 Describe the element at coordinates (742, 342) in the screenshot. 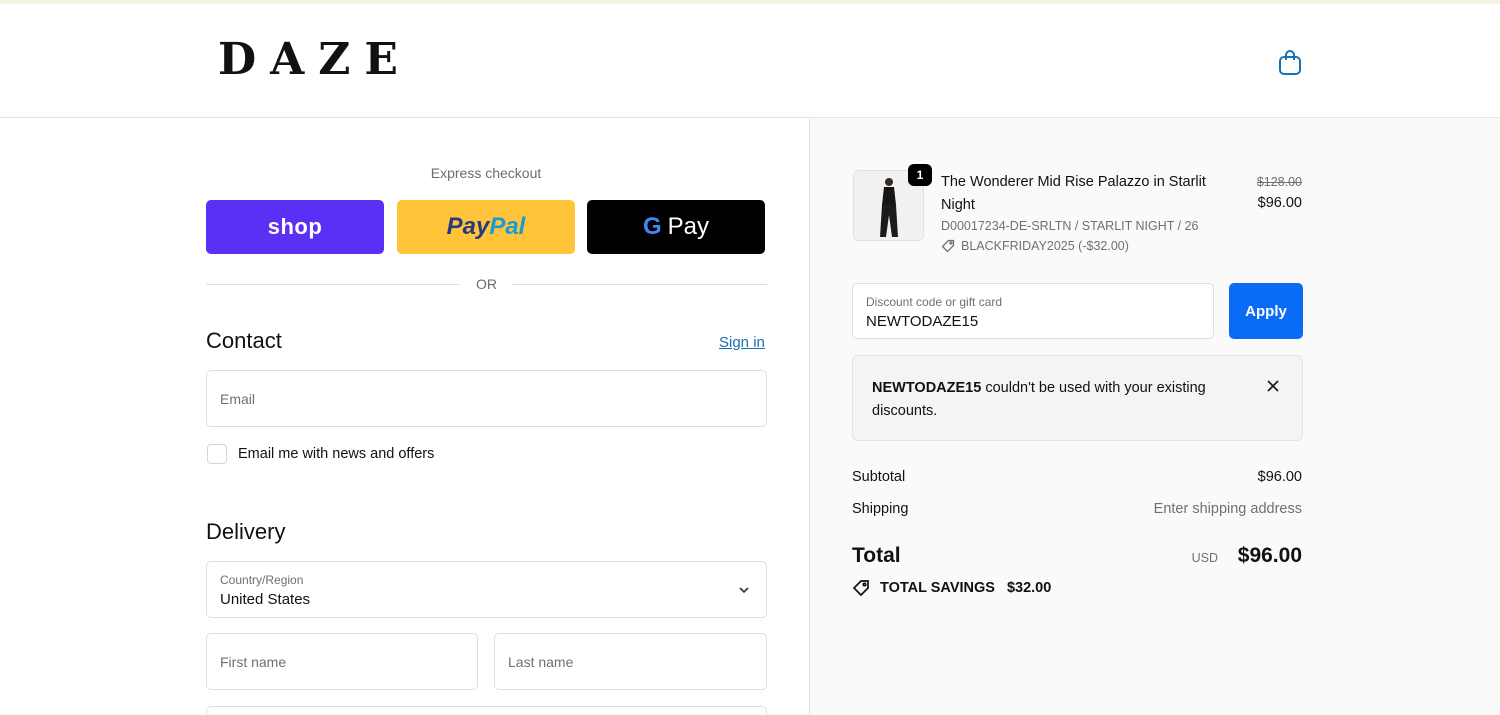

I see `sign-in-link: Sign in` at that location.